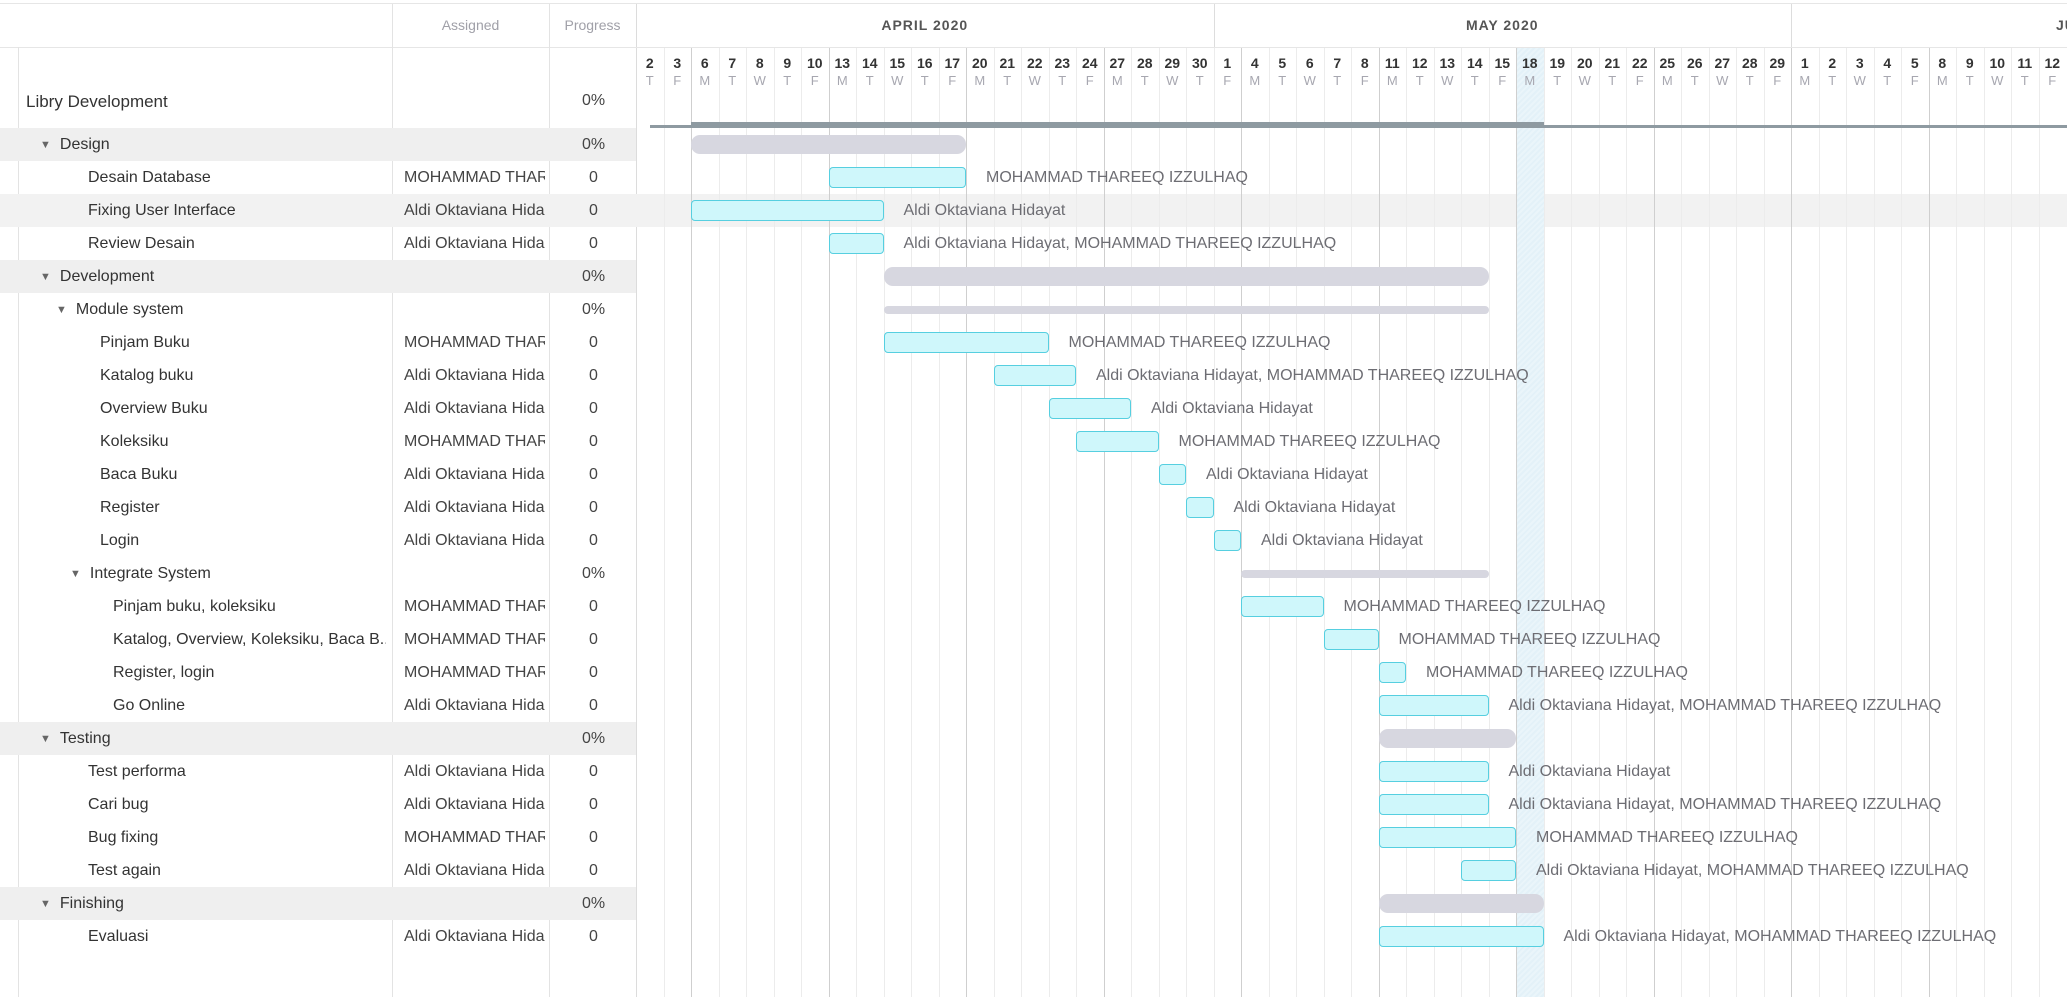 This screenshot has height=997, width=2067. I want to click on day-header: 4M, so click(1255, 68).